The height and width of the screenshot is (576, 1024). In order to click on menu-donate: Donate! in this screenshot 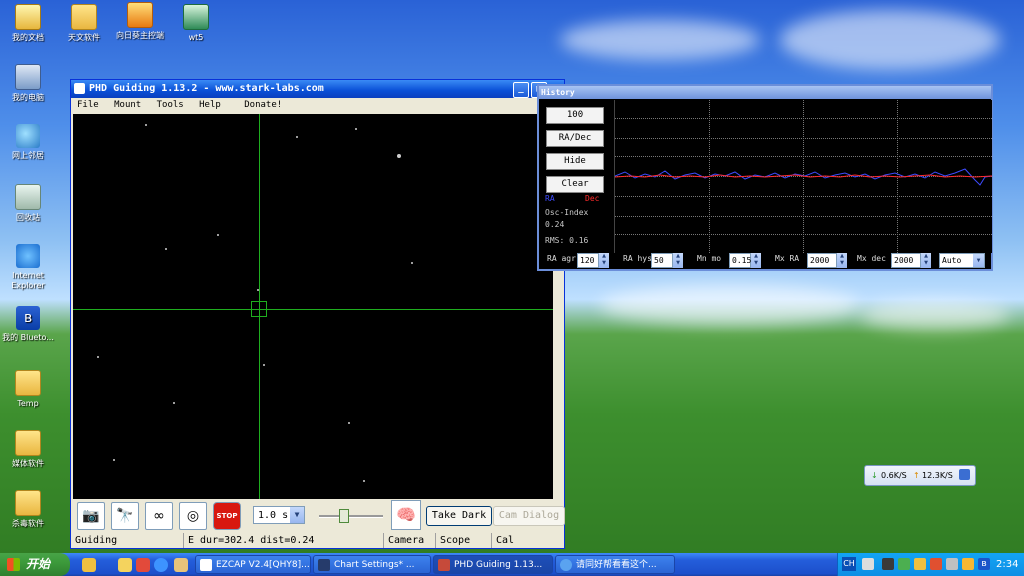, I will do `click(263, 105)`.